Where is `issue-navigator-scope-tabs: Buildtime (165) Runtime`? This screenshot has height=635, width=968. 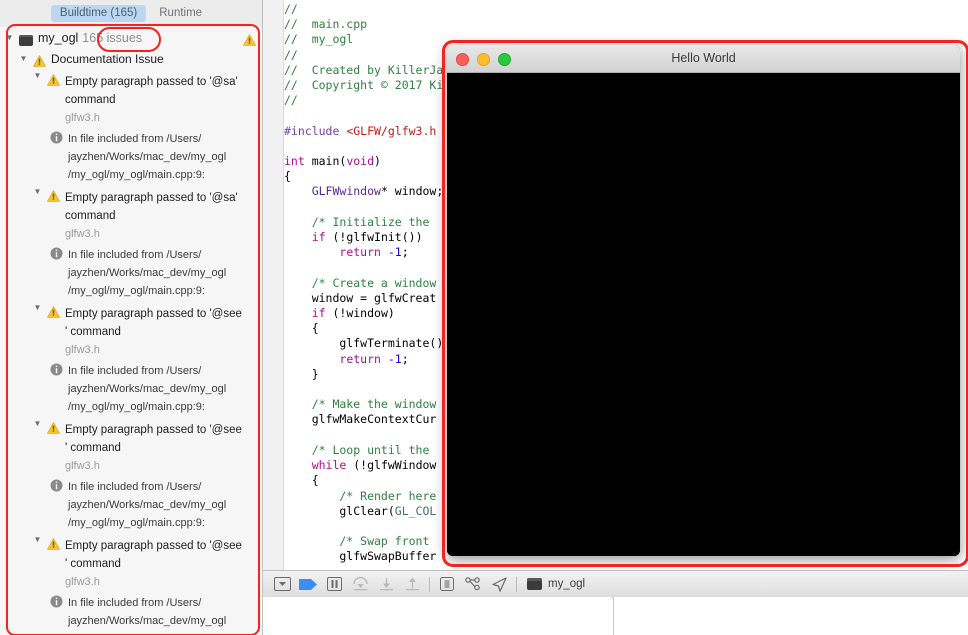 issue-navigator-scope-tabs: Buildtime (165) Runtime is located at coordinates (131, 14).